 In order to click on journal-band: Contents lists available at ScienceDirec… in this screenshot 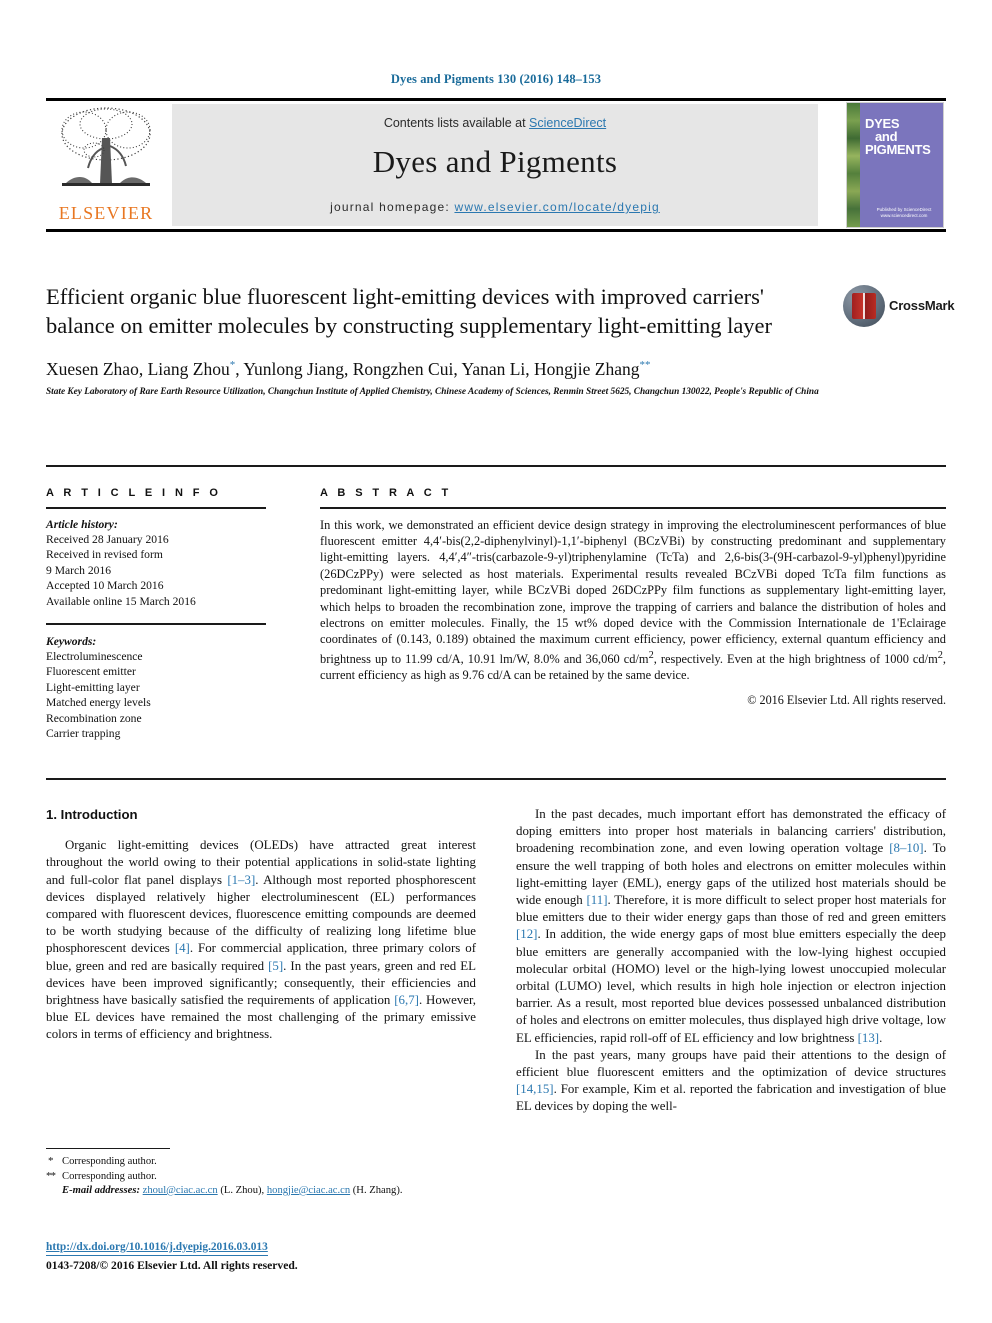, I will do `click(495, 165)`.